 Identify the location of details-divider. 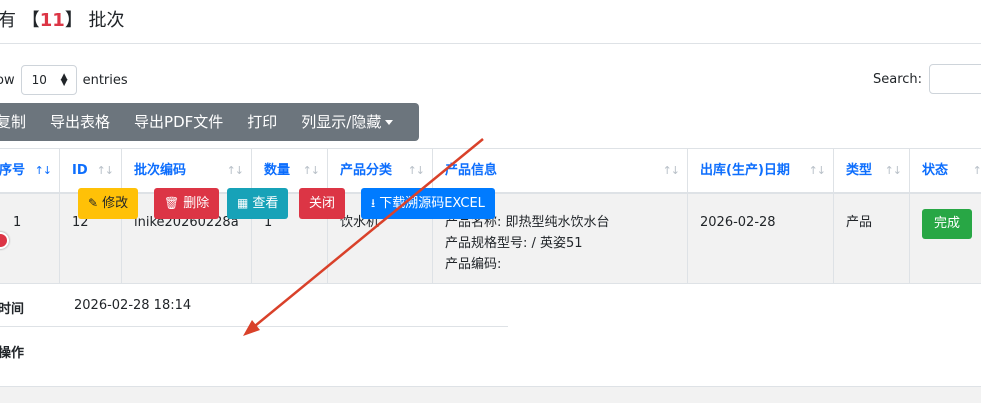
(254, 326).